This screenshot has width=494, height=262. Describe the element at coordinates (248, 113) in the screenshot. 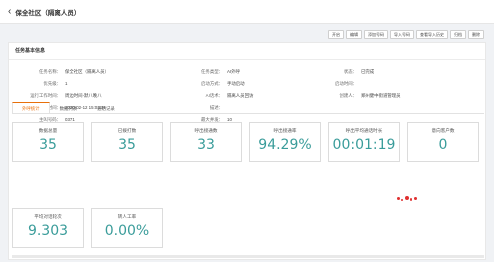

I see `tab-underline` at that location.